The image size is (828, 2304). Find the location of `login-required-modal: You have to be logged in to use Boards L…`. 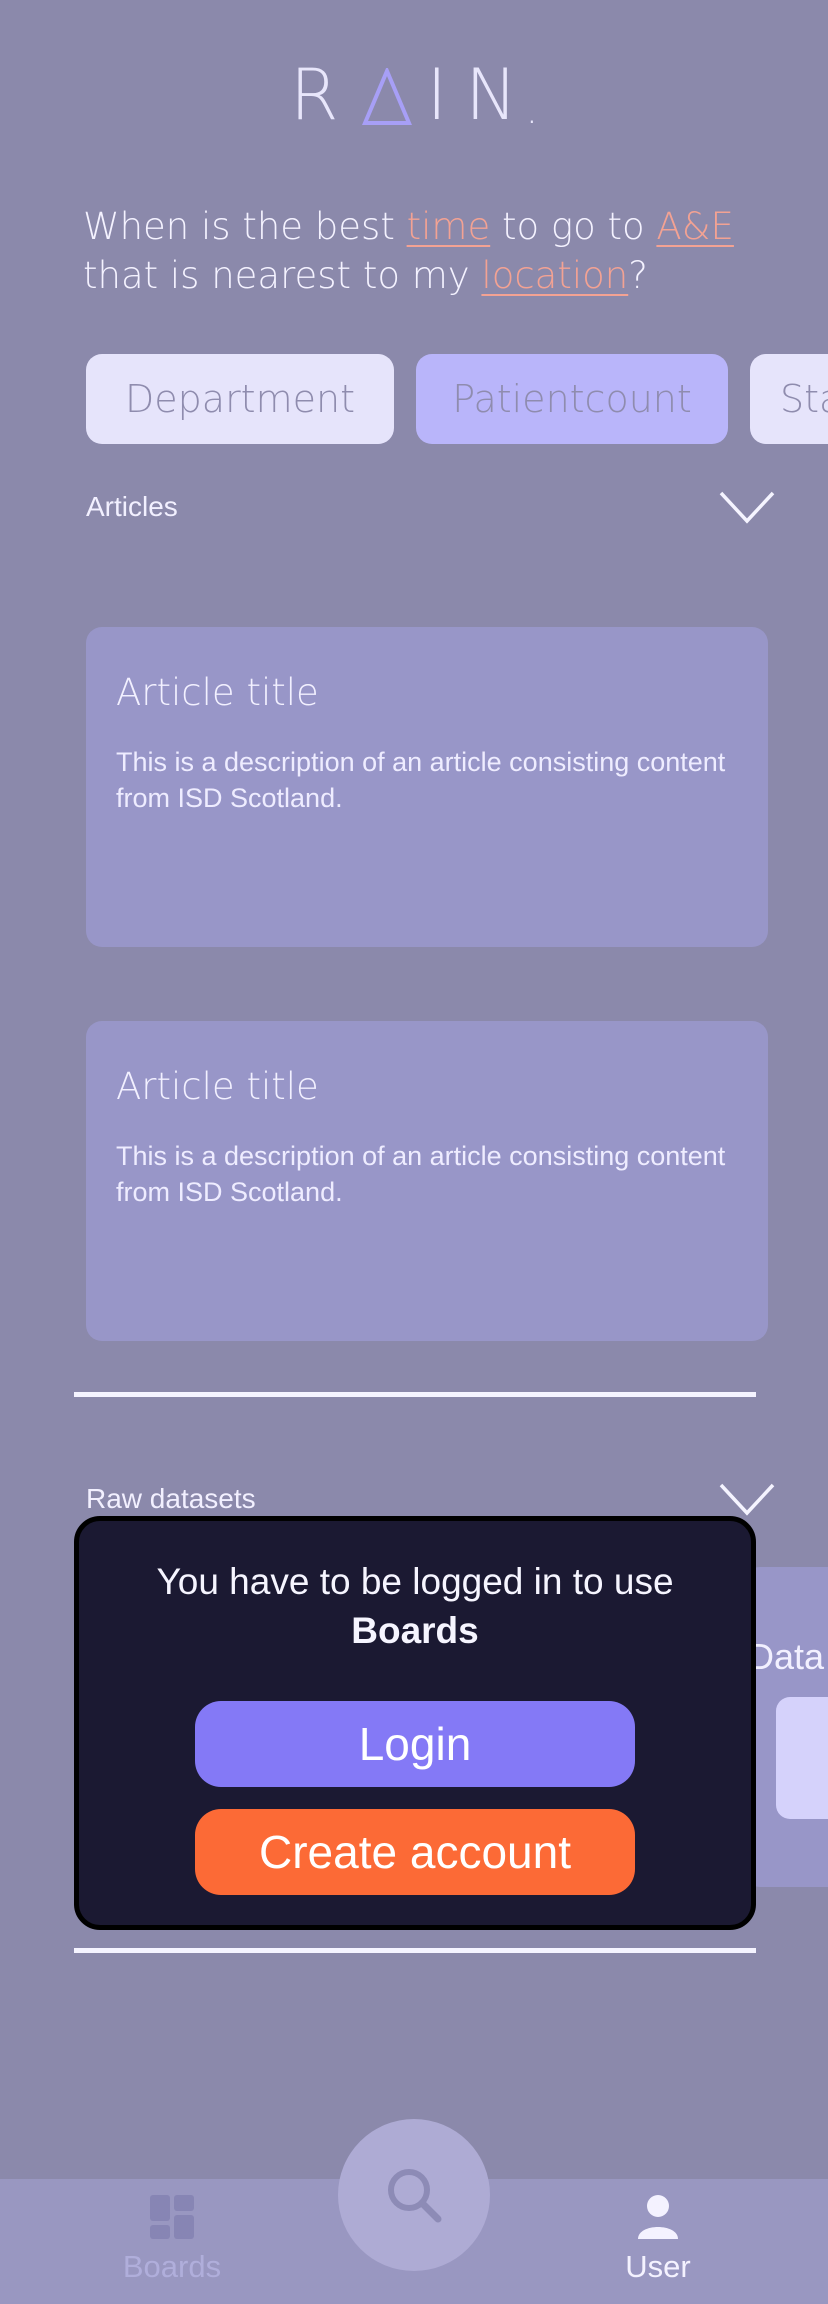

login-required-modal: You have to be logged in to use Boards L… is located at coordinates (415, 1723).